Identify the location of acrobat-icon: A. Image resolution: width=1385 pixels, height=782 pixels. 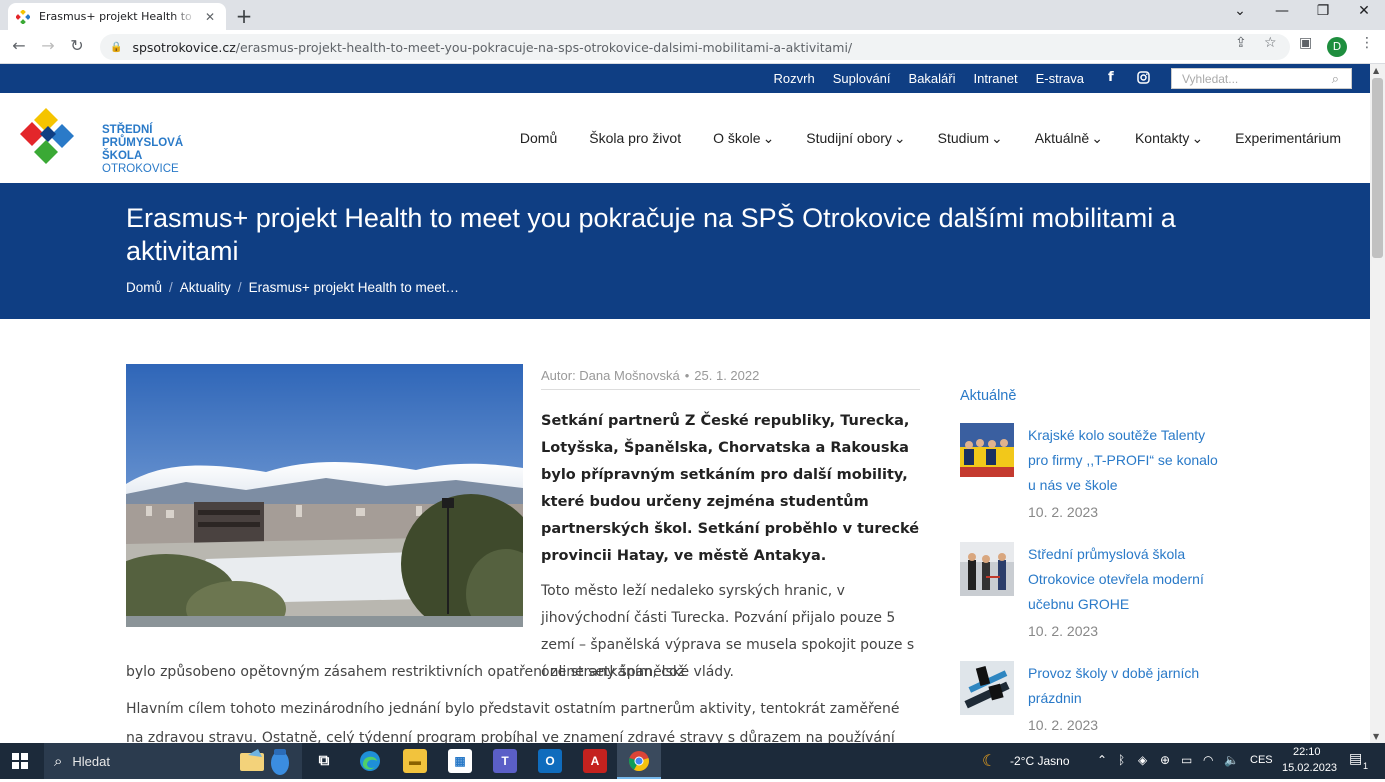
(595, 761).